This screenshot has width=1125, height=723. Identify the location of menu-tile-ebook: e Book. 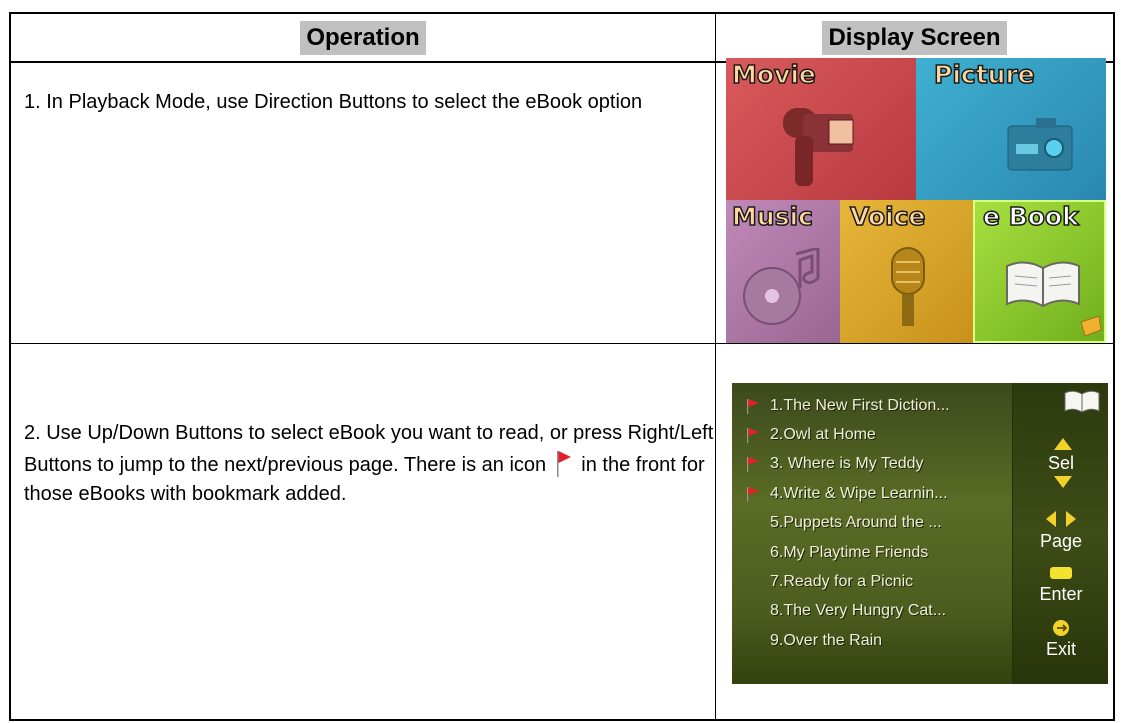
(1039, 271).